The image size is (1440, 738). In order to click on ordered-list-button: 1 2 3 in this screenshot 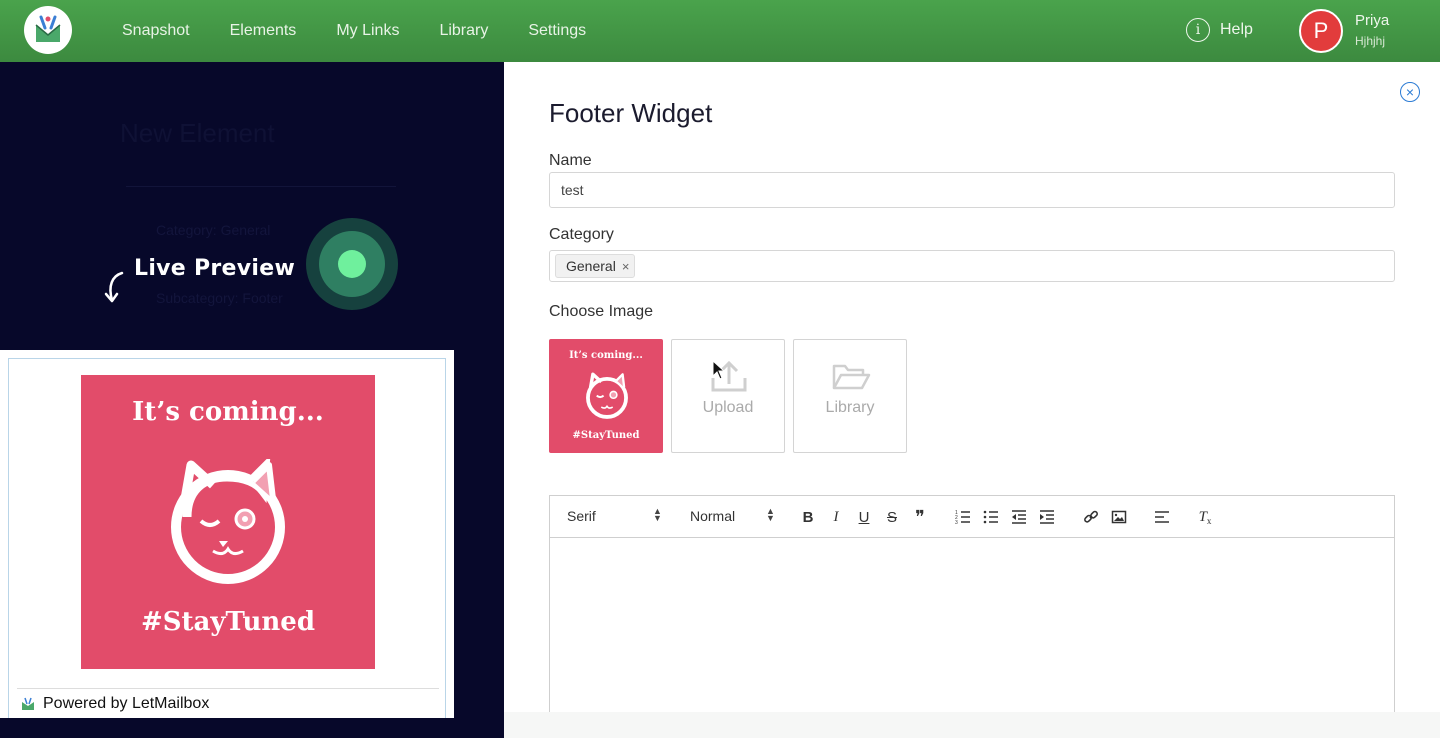, I will do `click(963, 517)`.